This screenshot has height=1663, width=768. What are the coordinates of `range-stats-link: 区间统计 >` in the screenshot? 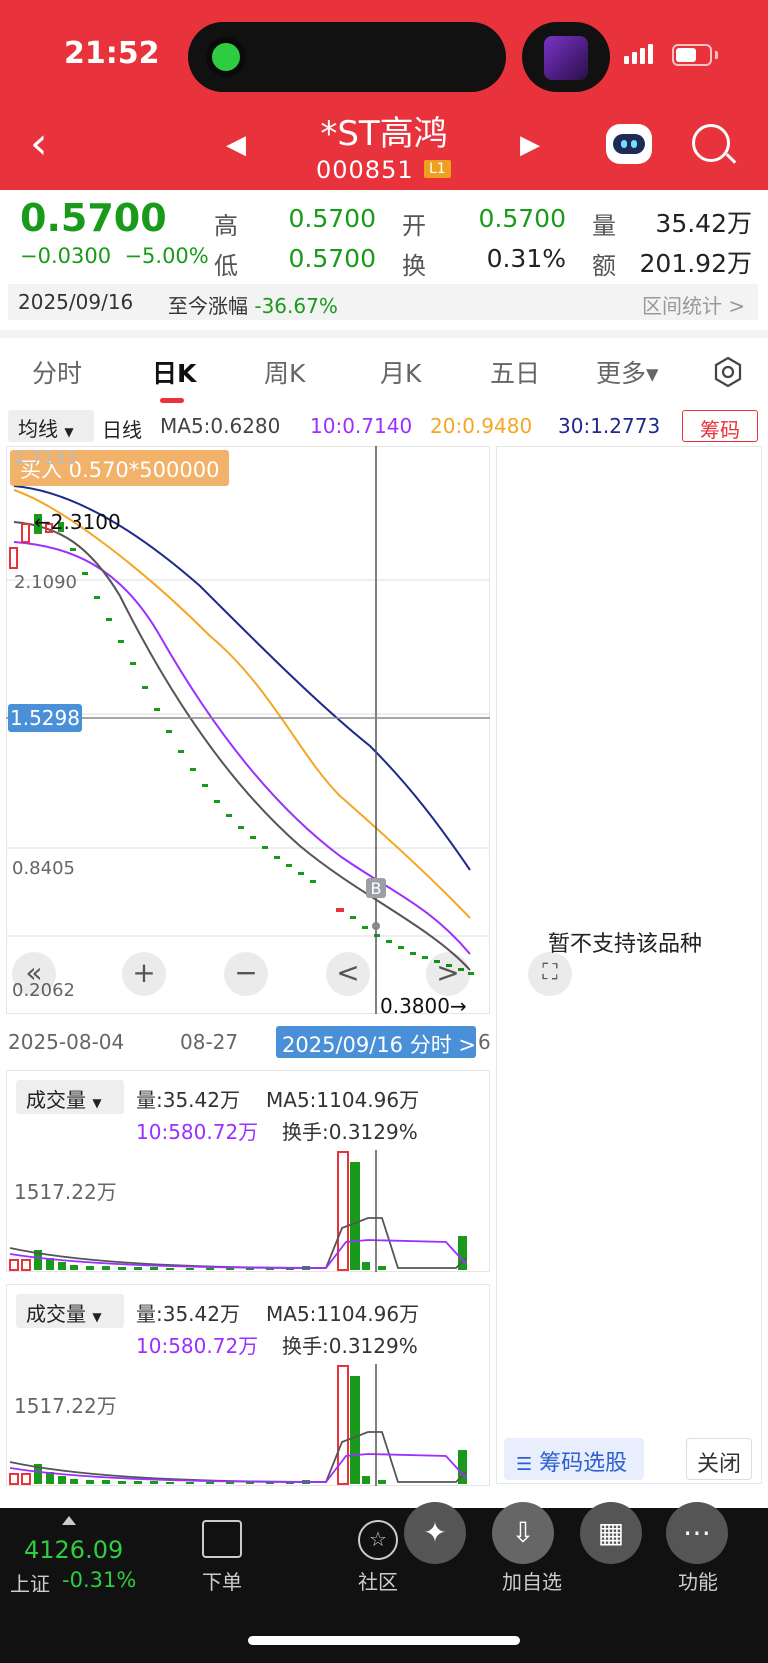 It's located at (693, 304).